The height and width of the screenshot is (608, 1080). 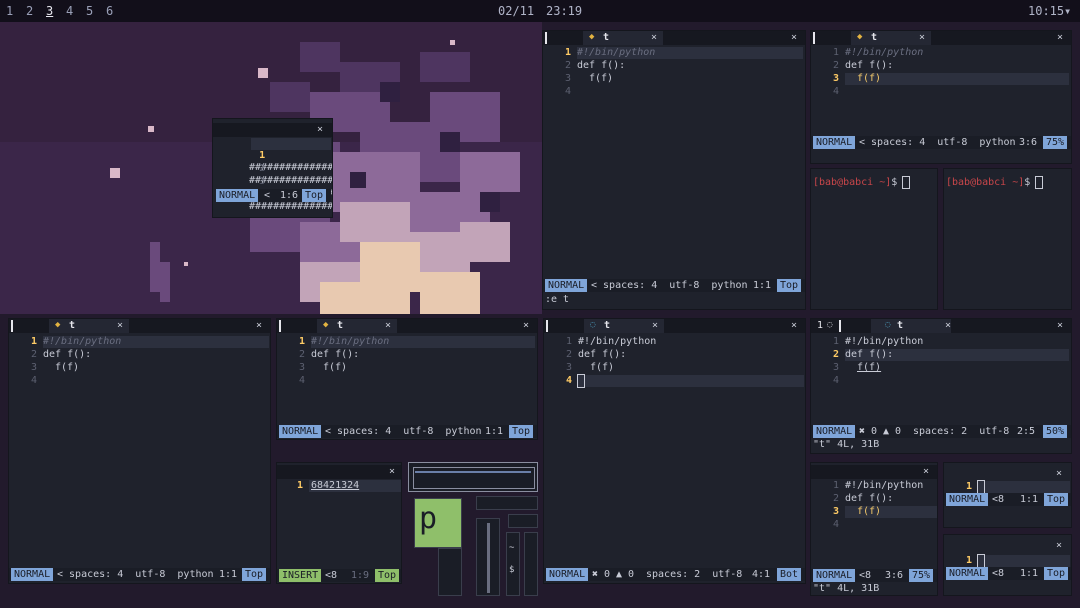 What do you see at coordinates (862, 431) in the screenshot?
I see `error-icon: ✖` at bounding box center [862, 431].